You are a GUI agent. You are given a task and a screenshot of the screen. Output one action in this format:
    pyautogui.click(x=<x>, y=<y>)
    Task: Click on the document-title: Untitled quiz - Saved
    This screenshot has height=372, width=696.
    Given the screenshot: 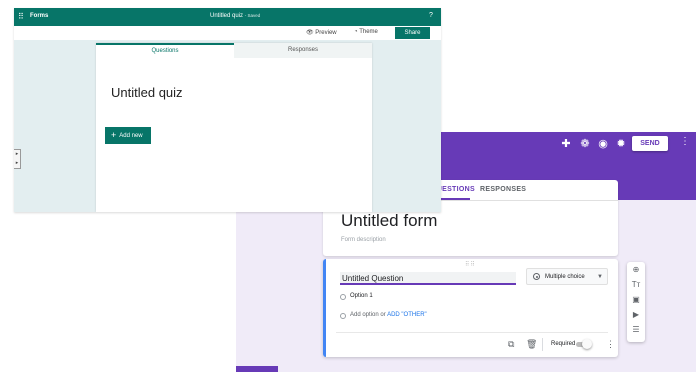 What is the action you would take?
    pyautogui.click(x=235, y=16)
    